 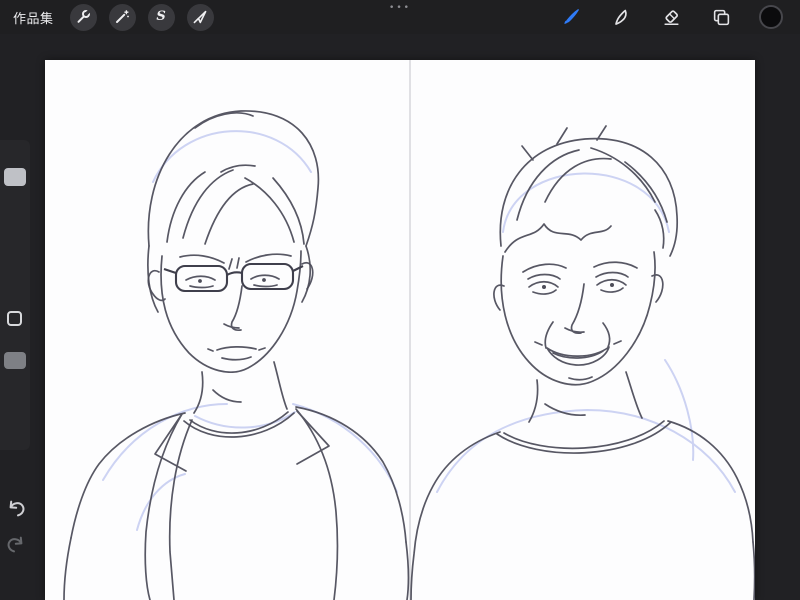 I want to click on side-controls, so click(x=15, y=330).